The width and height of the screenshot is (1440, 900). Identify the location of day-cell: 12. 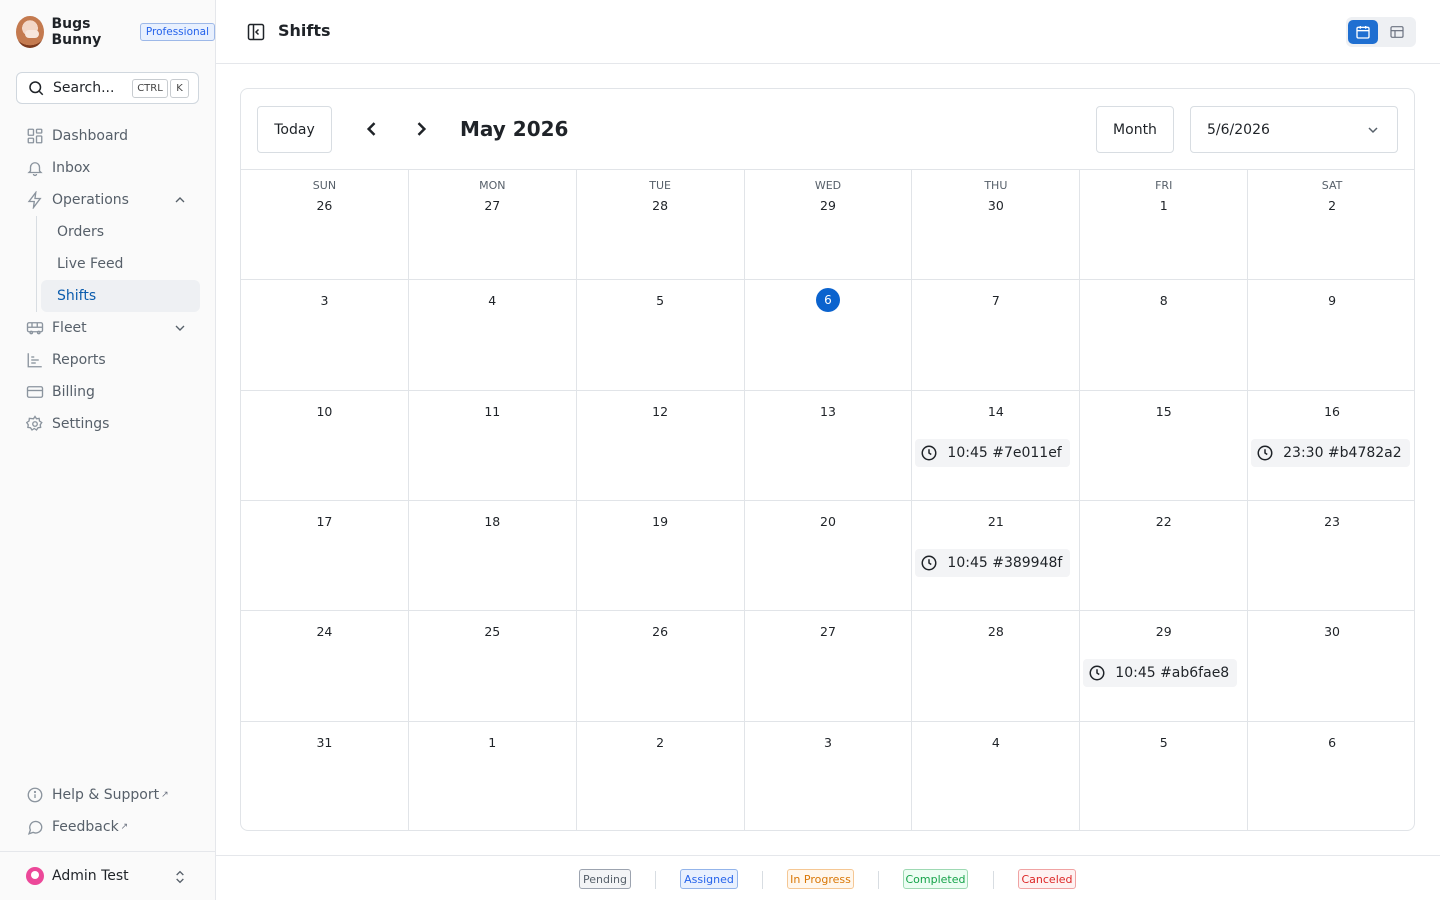
(660, 446).